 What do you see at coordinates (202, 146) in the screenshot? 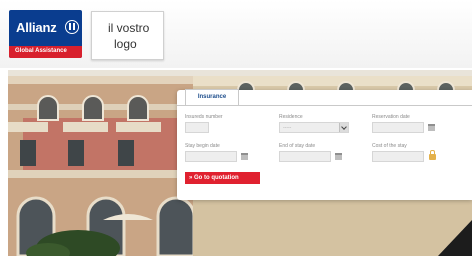
I see `stay-begin-date-label: Stay begin date` at bounding box center [202, 146].